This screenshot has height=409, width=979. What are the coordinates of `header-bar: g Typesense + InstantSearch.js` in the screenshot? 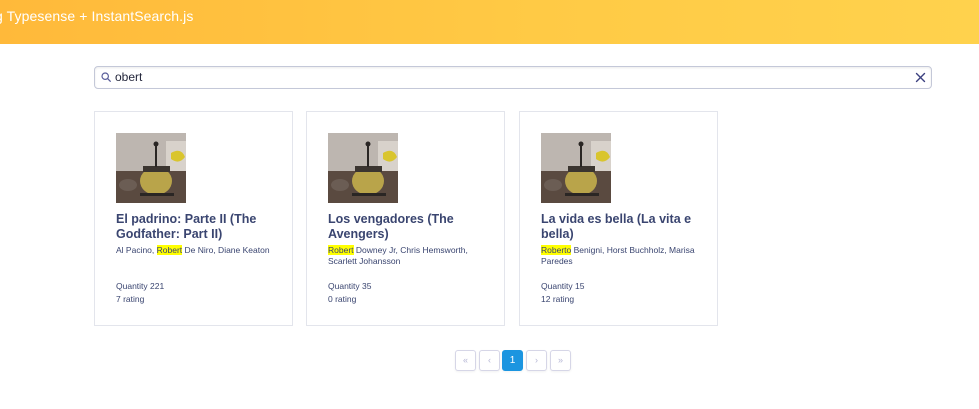 It's located at (489, 22).